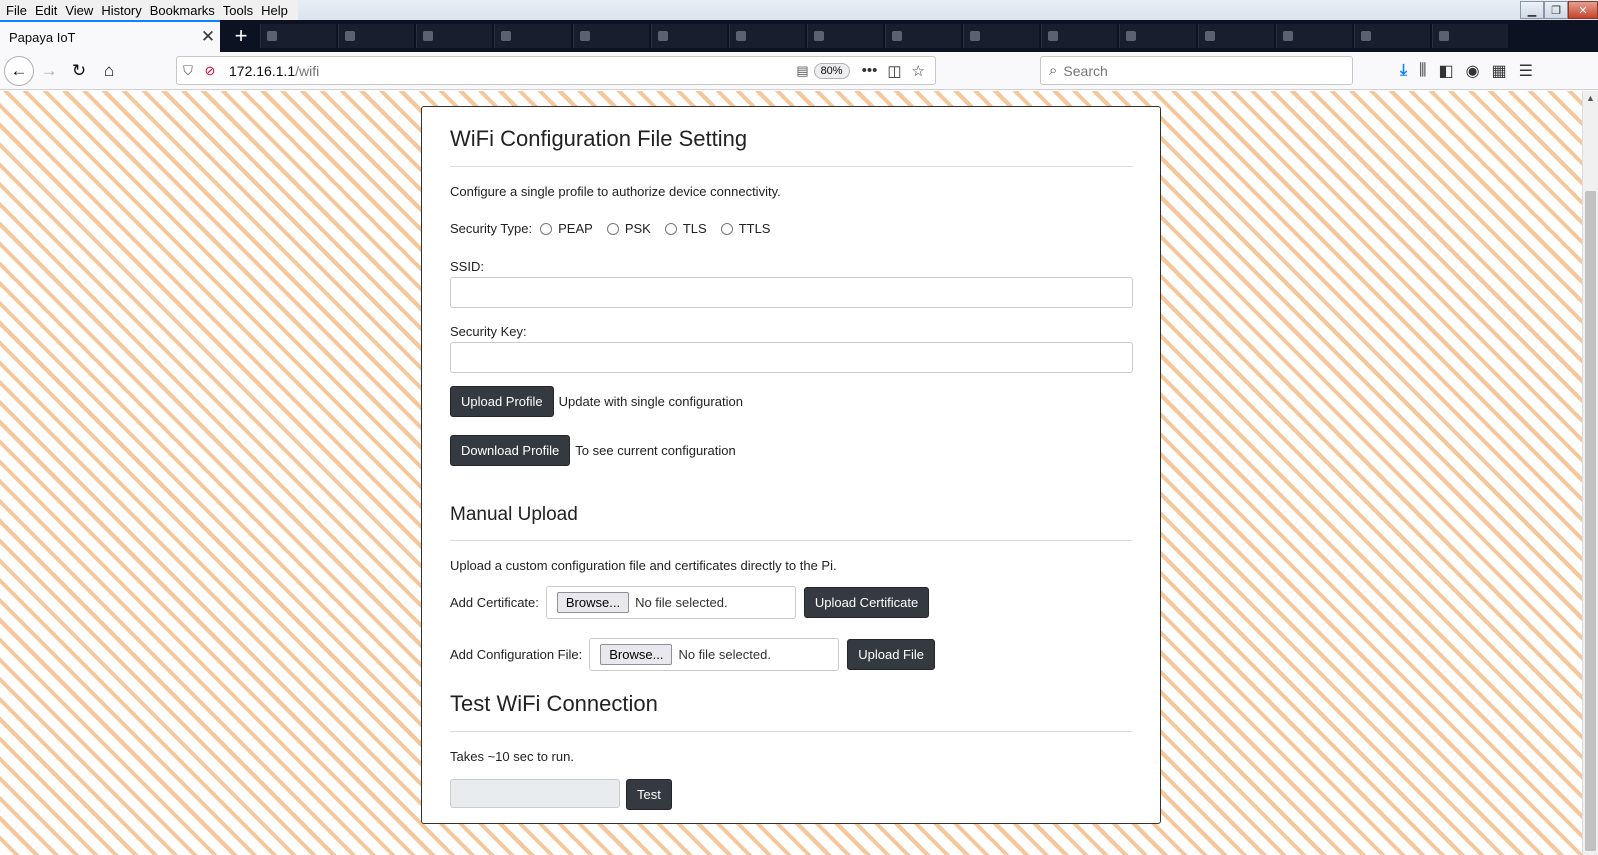 This screenshot has width=1598, height=855. I want to click on search-icon: ⌕, so click(1053, 70).